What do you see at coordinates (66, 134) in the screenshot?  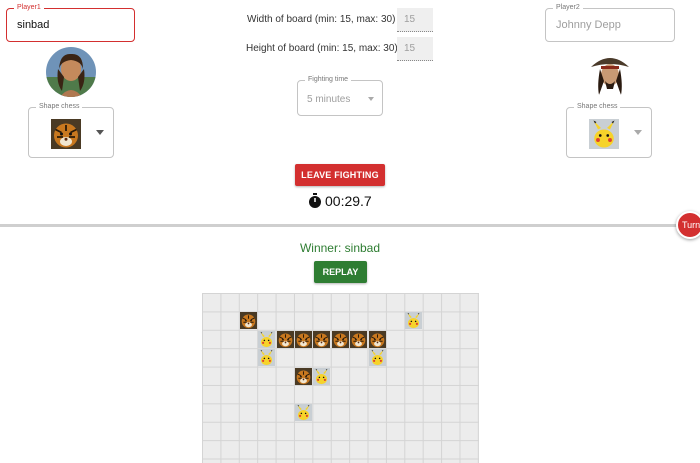 I see `tiger-icon` at bounding box center [66, 134].